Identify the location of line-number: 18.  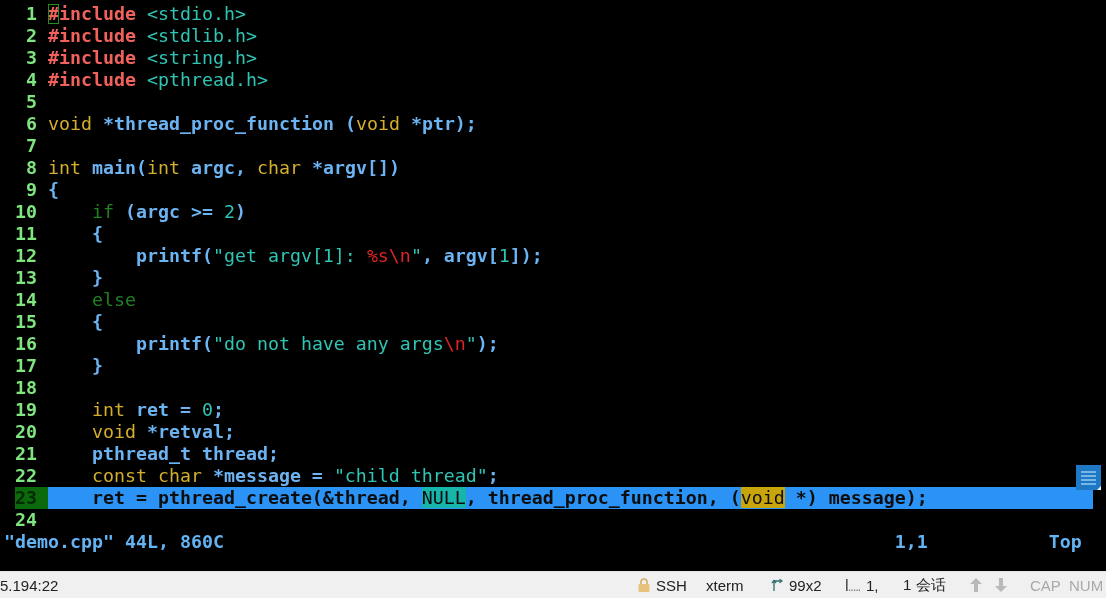
(26, 388).